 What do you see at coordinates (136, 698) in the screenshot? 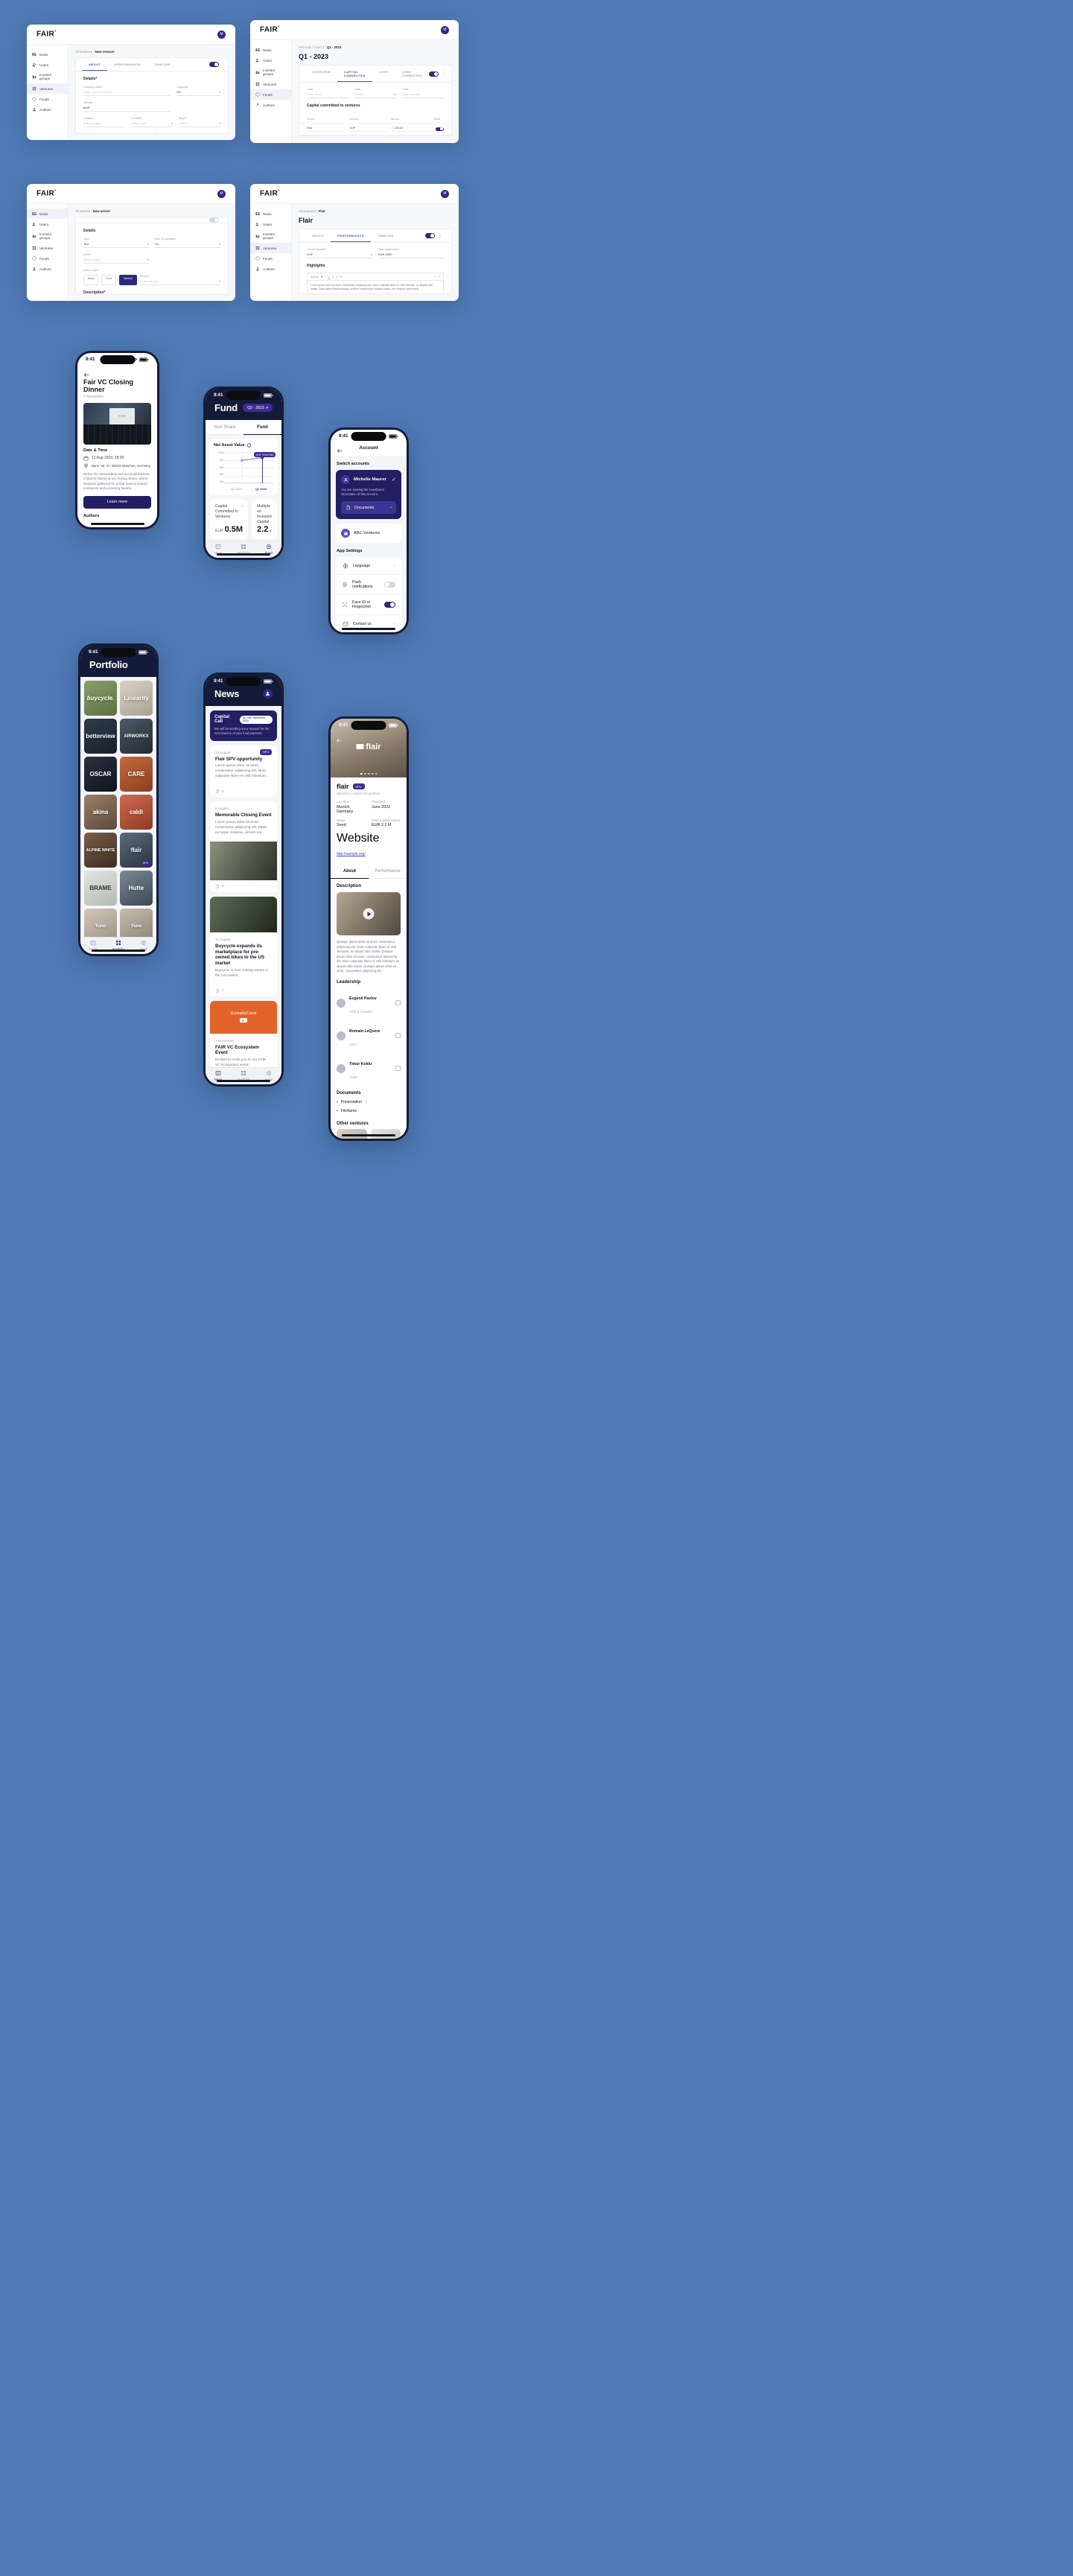
I see `portfolio-tile: Linearity` at bounding box center [136, 698].